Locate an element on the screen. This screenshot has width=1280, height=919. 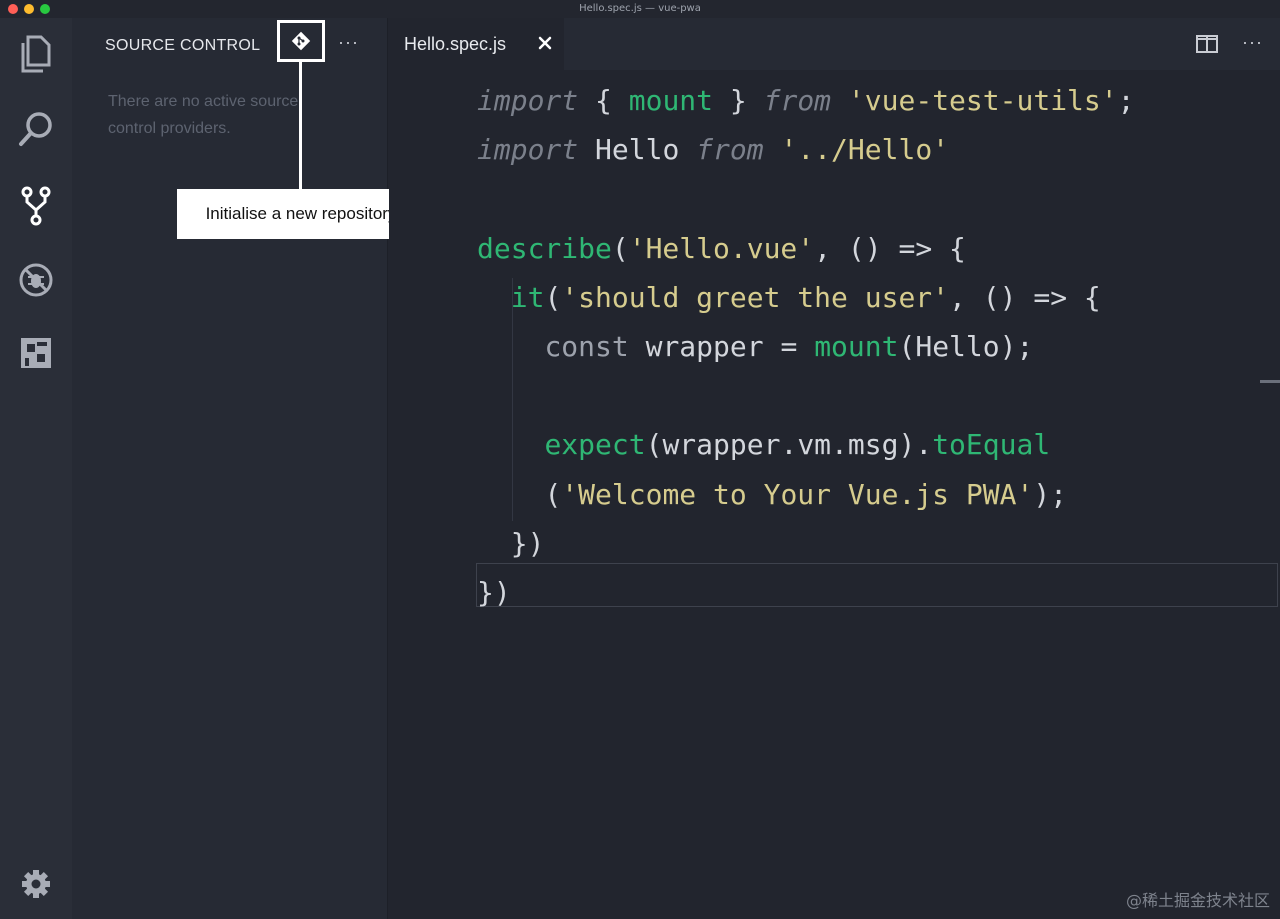
tab-hello-spec: Hello.spec.js is located at coordinates (476, 44).